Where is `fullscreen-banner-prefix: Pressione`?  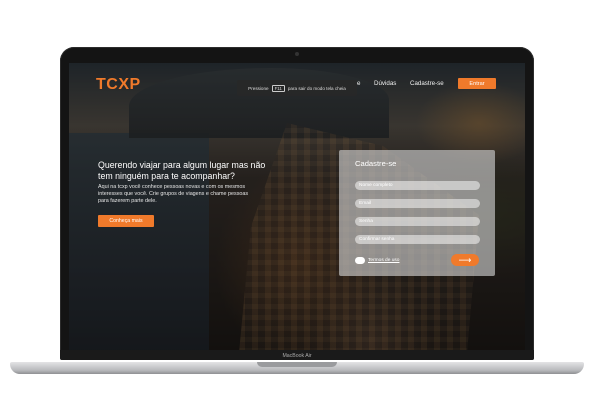
fullscreen-banner-prefix: Pressione is located at coordinates (258, 88).